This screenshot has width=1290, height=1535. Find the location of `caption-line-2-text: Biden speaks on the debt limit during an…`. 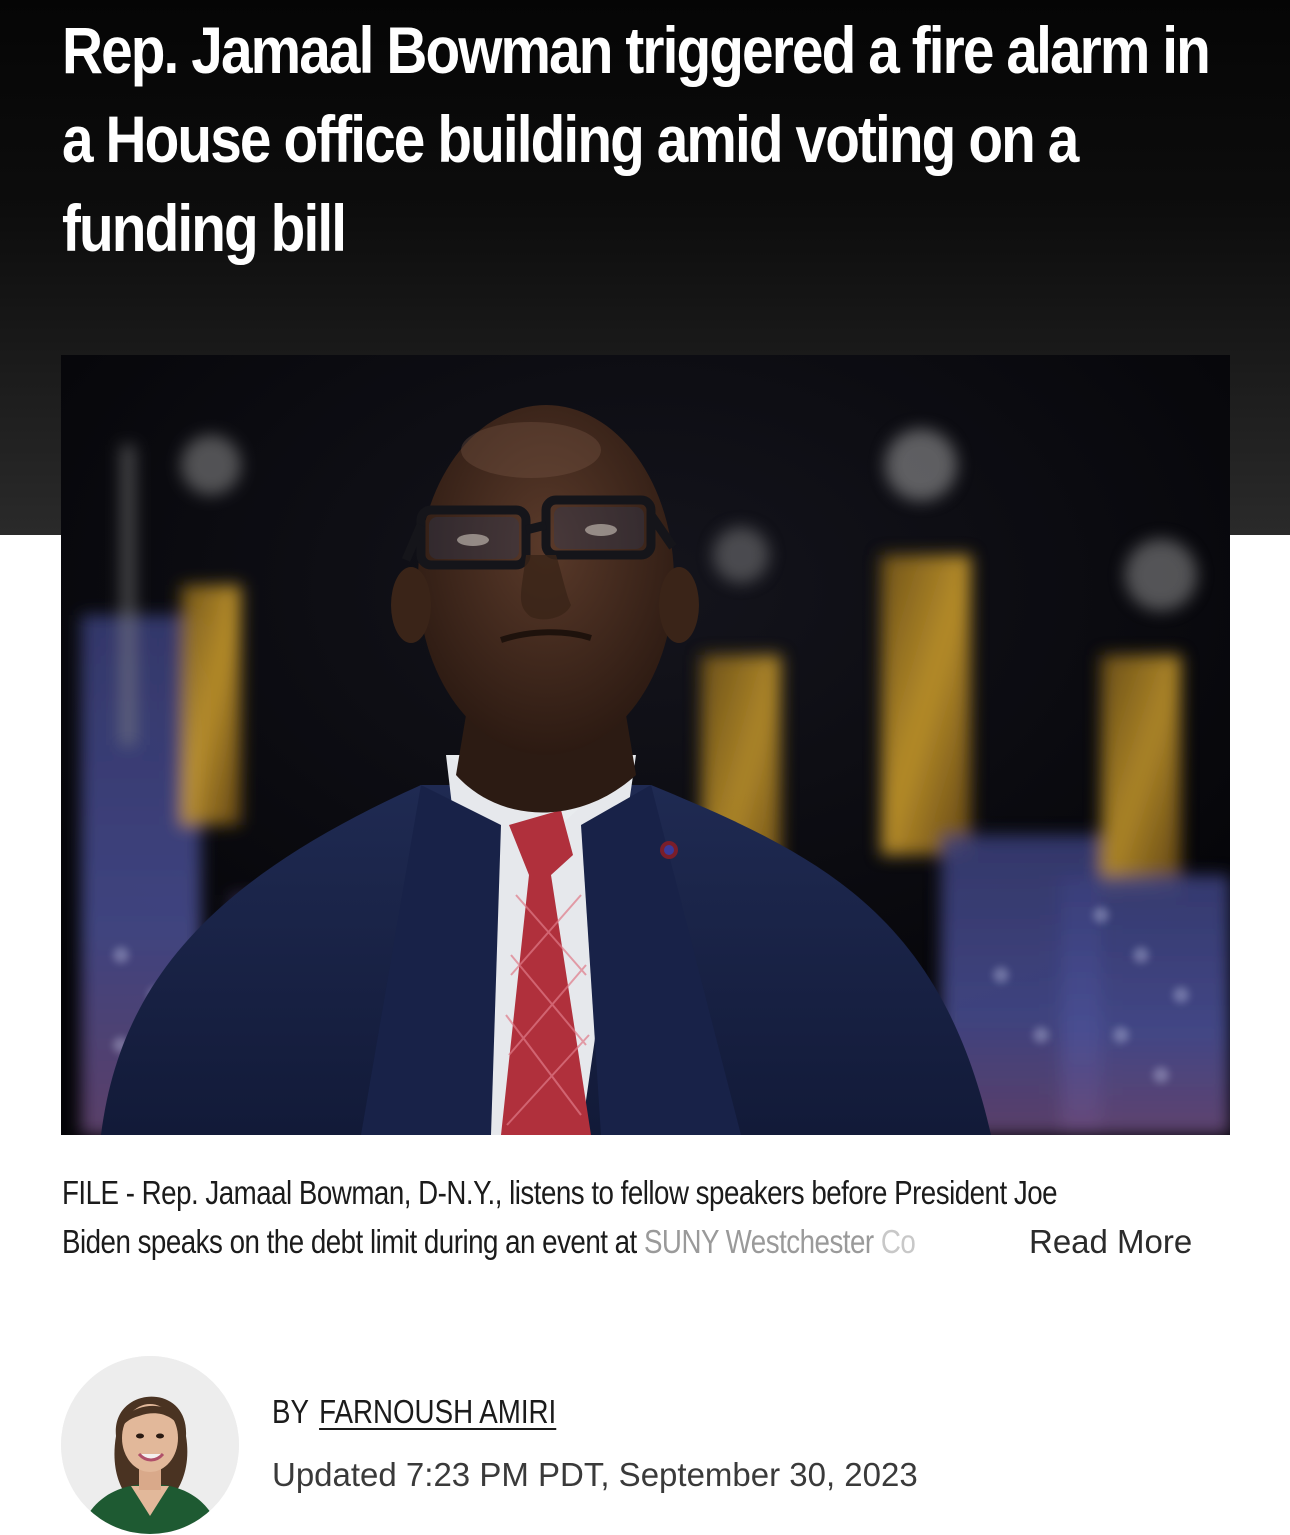

caption-line-2-text: Biden speaks on the debt limit during an… is located at coordinates (353, 1241).